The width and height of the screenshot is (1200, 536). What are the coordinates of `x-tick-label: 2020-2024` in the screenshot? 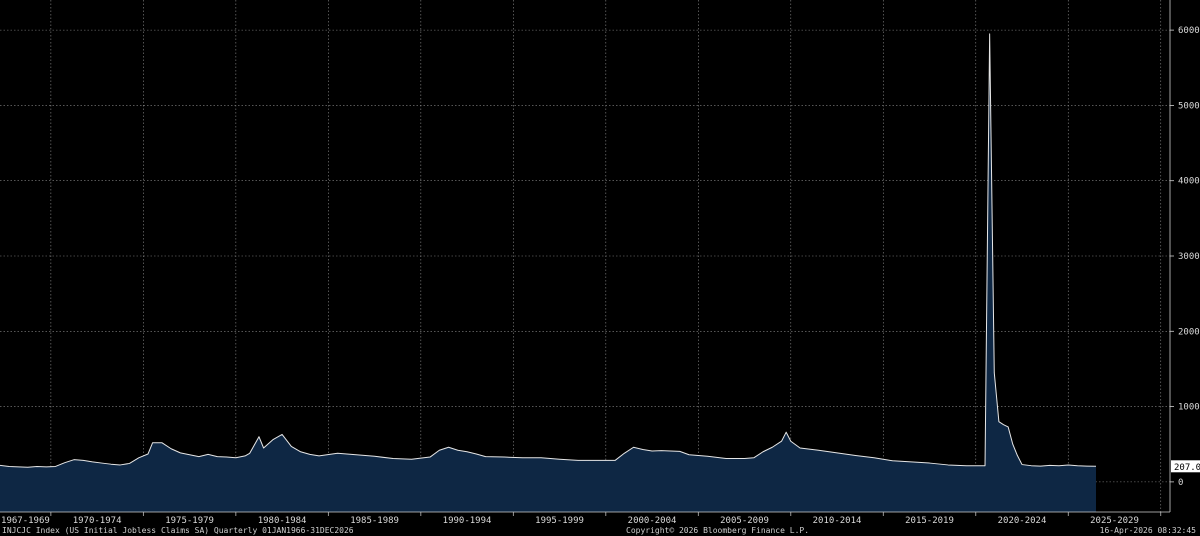 It's located at (1022, 521).